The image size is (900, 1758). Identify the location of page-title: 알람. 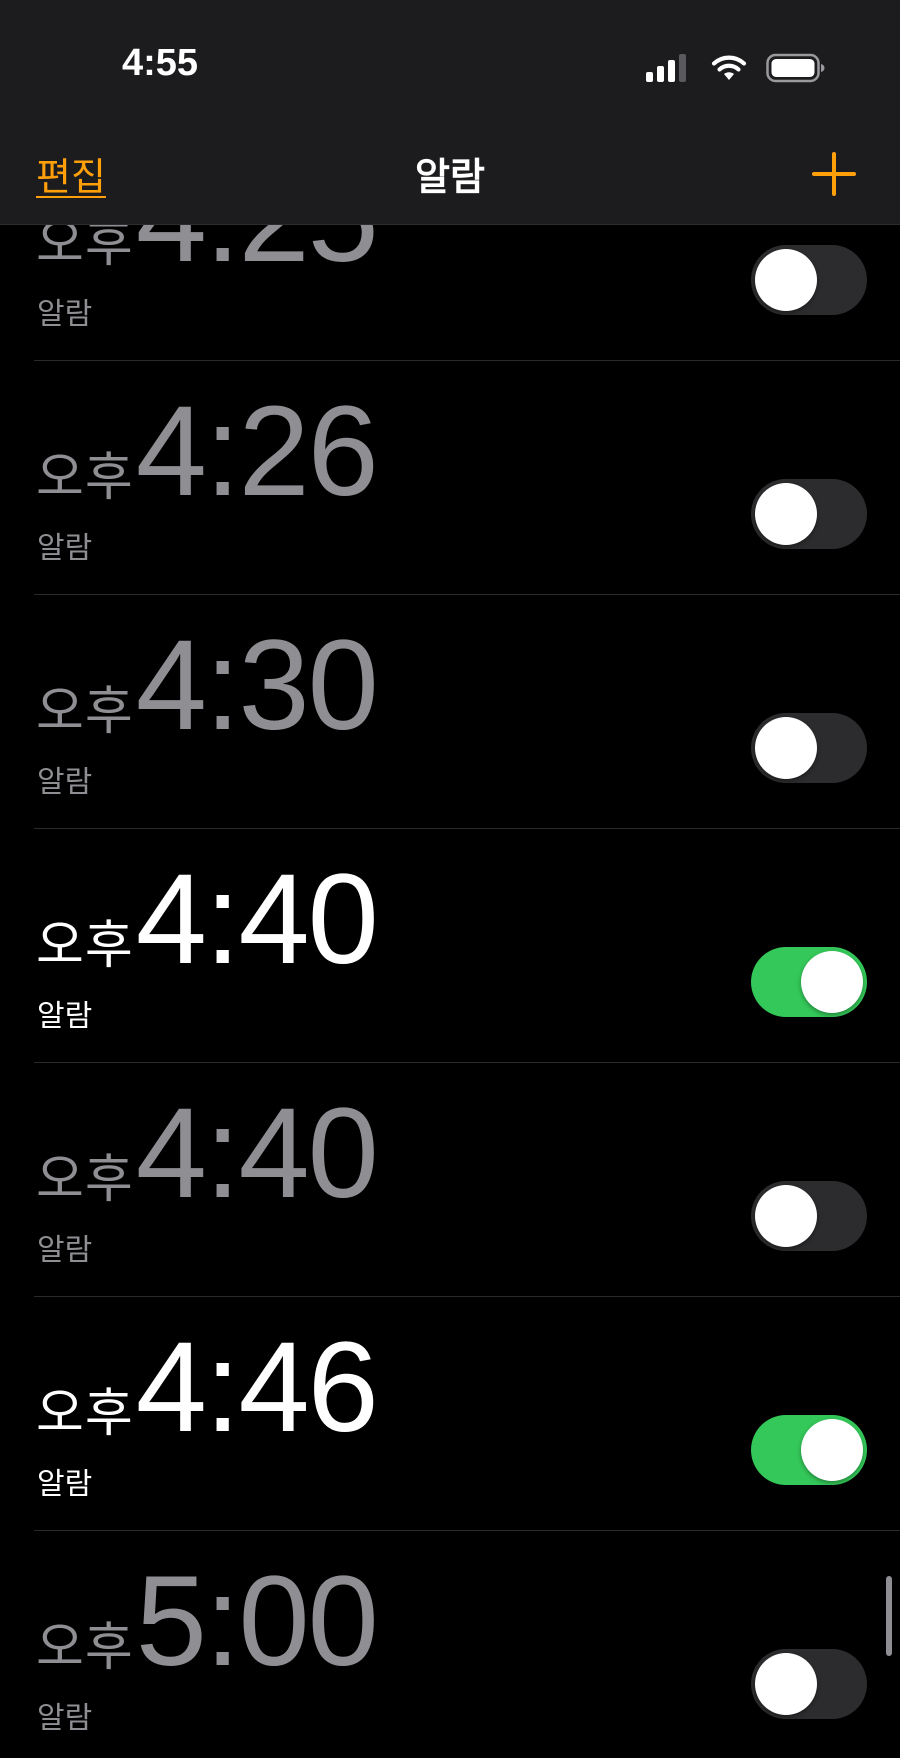
(450, 177).